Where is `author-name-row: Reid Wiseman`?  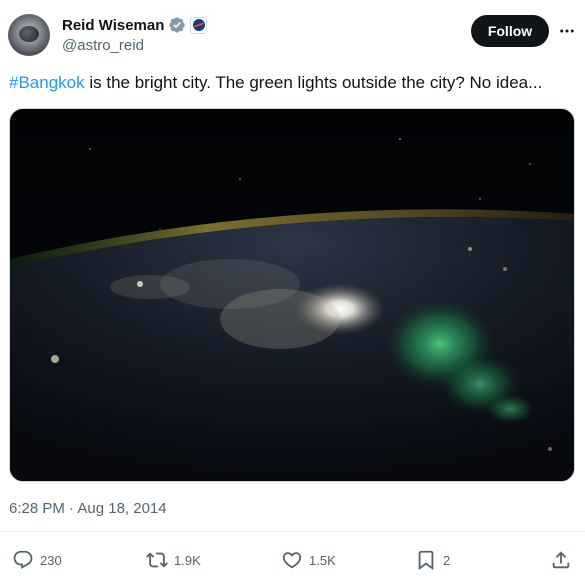
author-name-row: Reid Wiseman is located at coordinates (135, 25).